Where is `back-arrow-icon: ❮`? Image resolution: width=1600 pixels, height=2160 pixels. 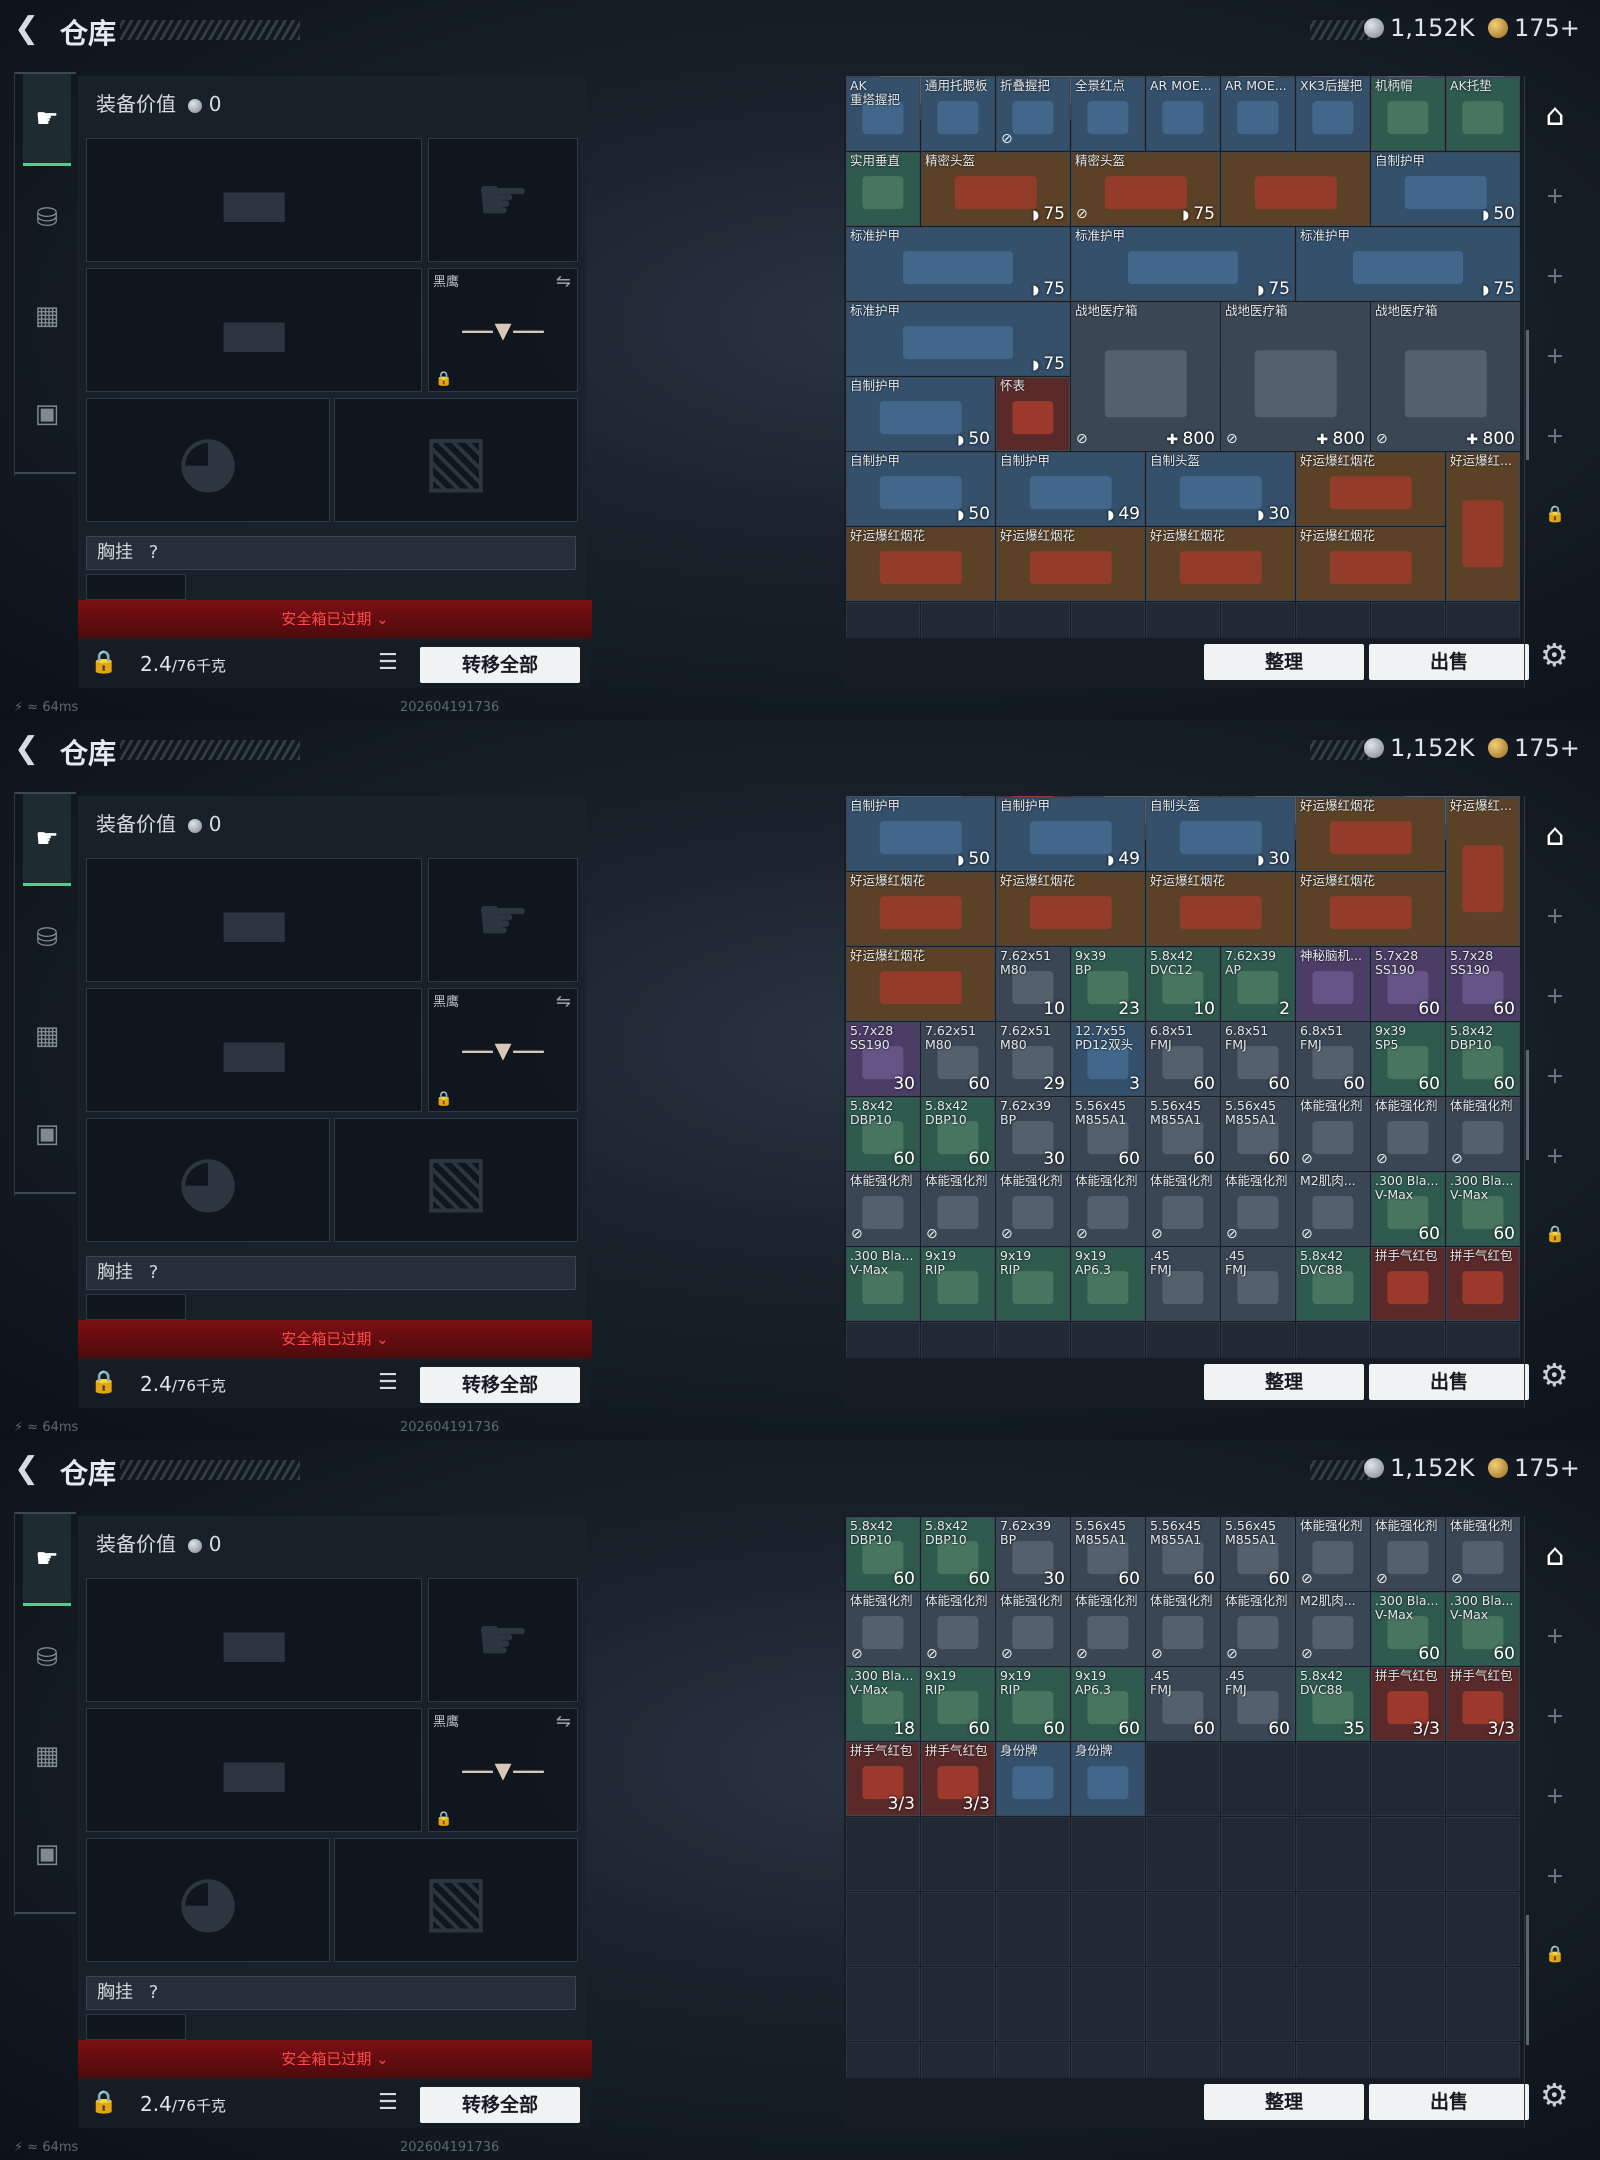
back-arrow-icon: ❮ is located at coordinates (29, 29).